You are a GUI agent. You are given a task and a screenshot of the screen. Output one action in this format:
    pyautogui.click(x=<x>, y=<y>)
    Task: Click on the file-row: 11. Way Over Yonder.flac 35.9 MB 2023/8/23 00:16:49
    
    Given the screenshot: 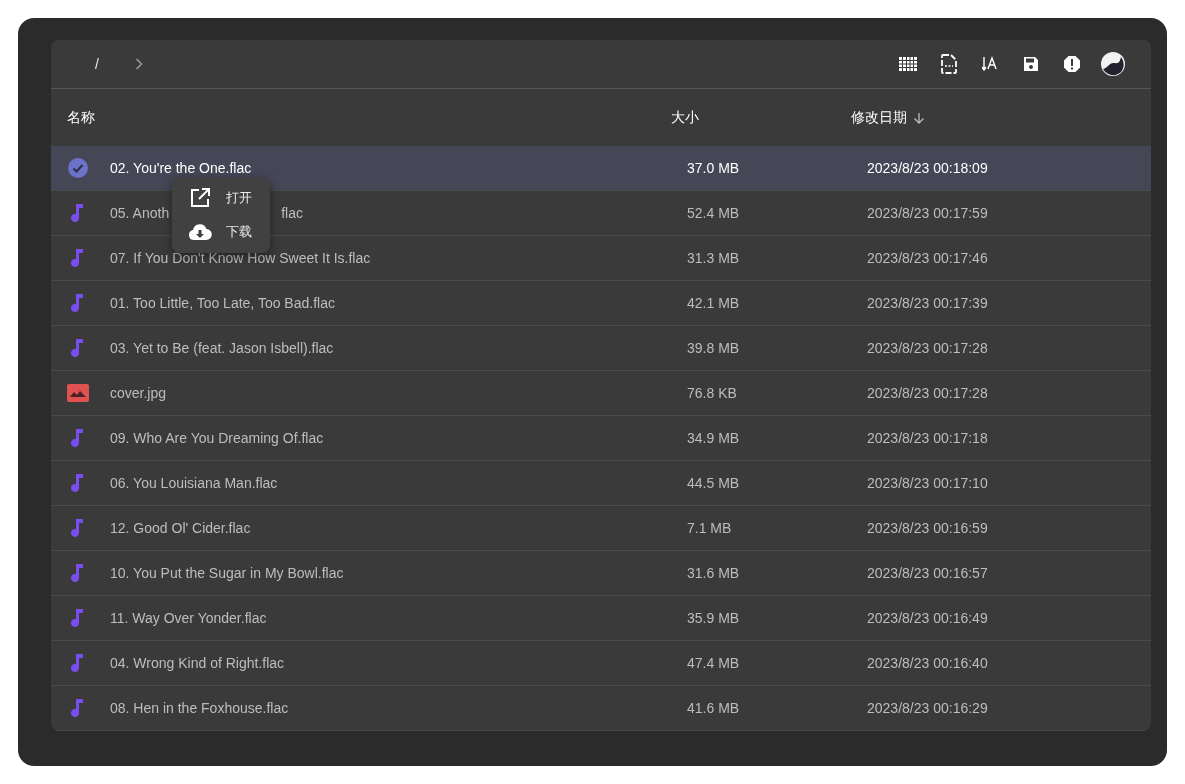 What is the action you would take?
    pyautogui.click(x=601, y=618)
    